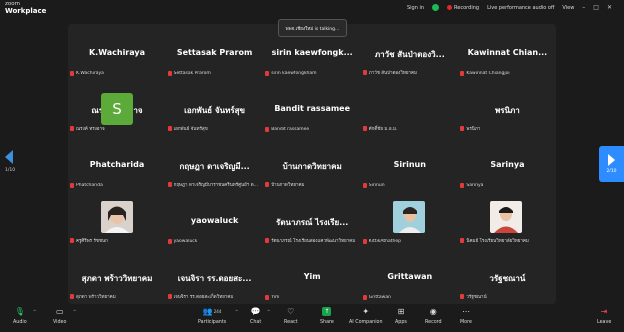  Describe the element at coordinates (255, 316) in the screenshot. I see `chat-button: 💬 Chat` at that location.